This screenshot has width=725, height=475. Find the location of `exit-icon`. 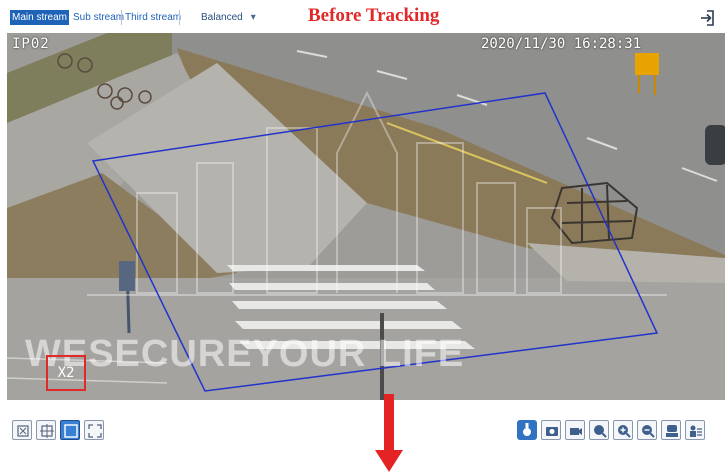

exit-icon is located at coordinates (708, 18).